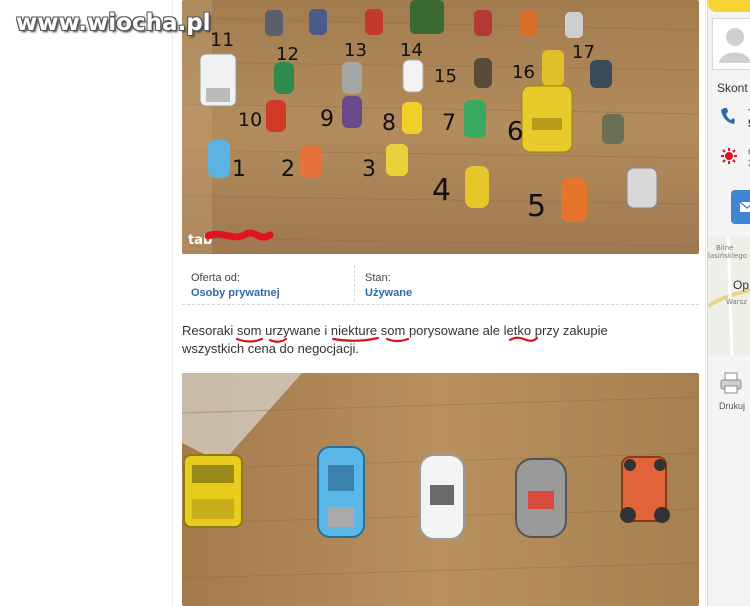 The width and height of the screenshot is (750, 606). I want to click on number-label: 9, so click(327, 119).